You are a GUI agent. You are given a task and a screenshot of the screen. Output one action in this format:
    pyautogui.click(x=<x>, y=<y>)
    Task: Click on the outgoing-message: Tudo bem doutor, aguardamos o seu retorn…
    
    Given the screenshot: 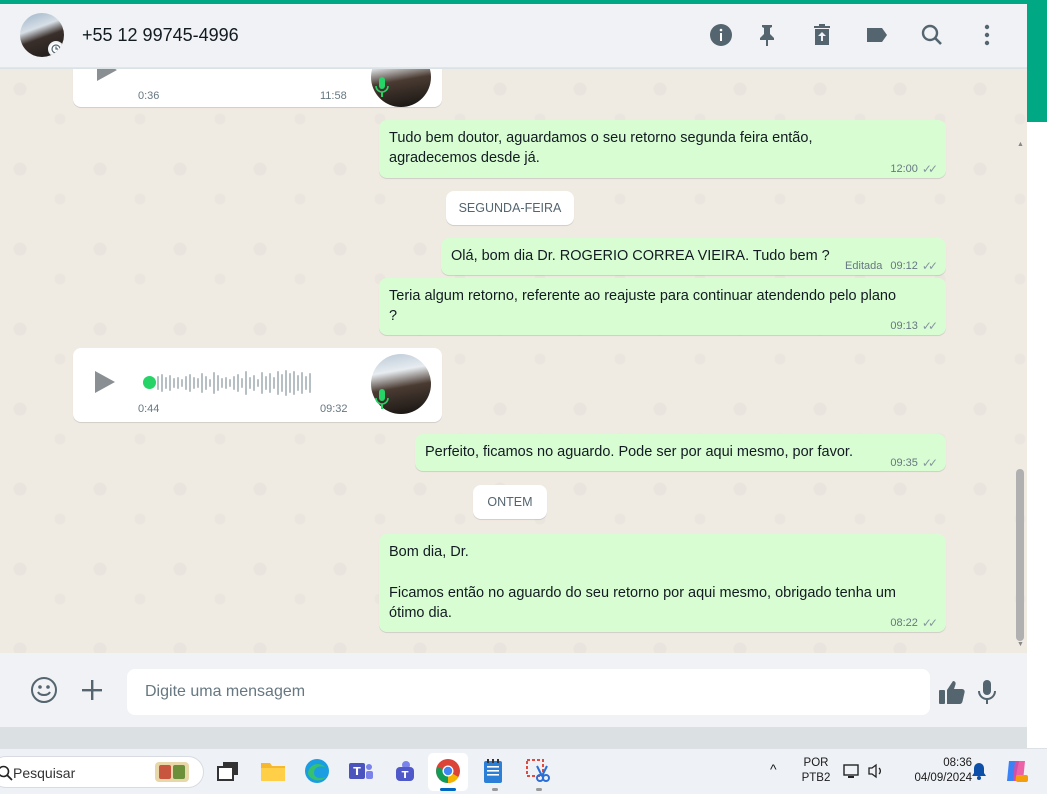 What is the action you would take?
    pyautogui.click(x=662, y=149)
    